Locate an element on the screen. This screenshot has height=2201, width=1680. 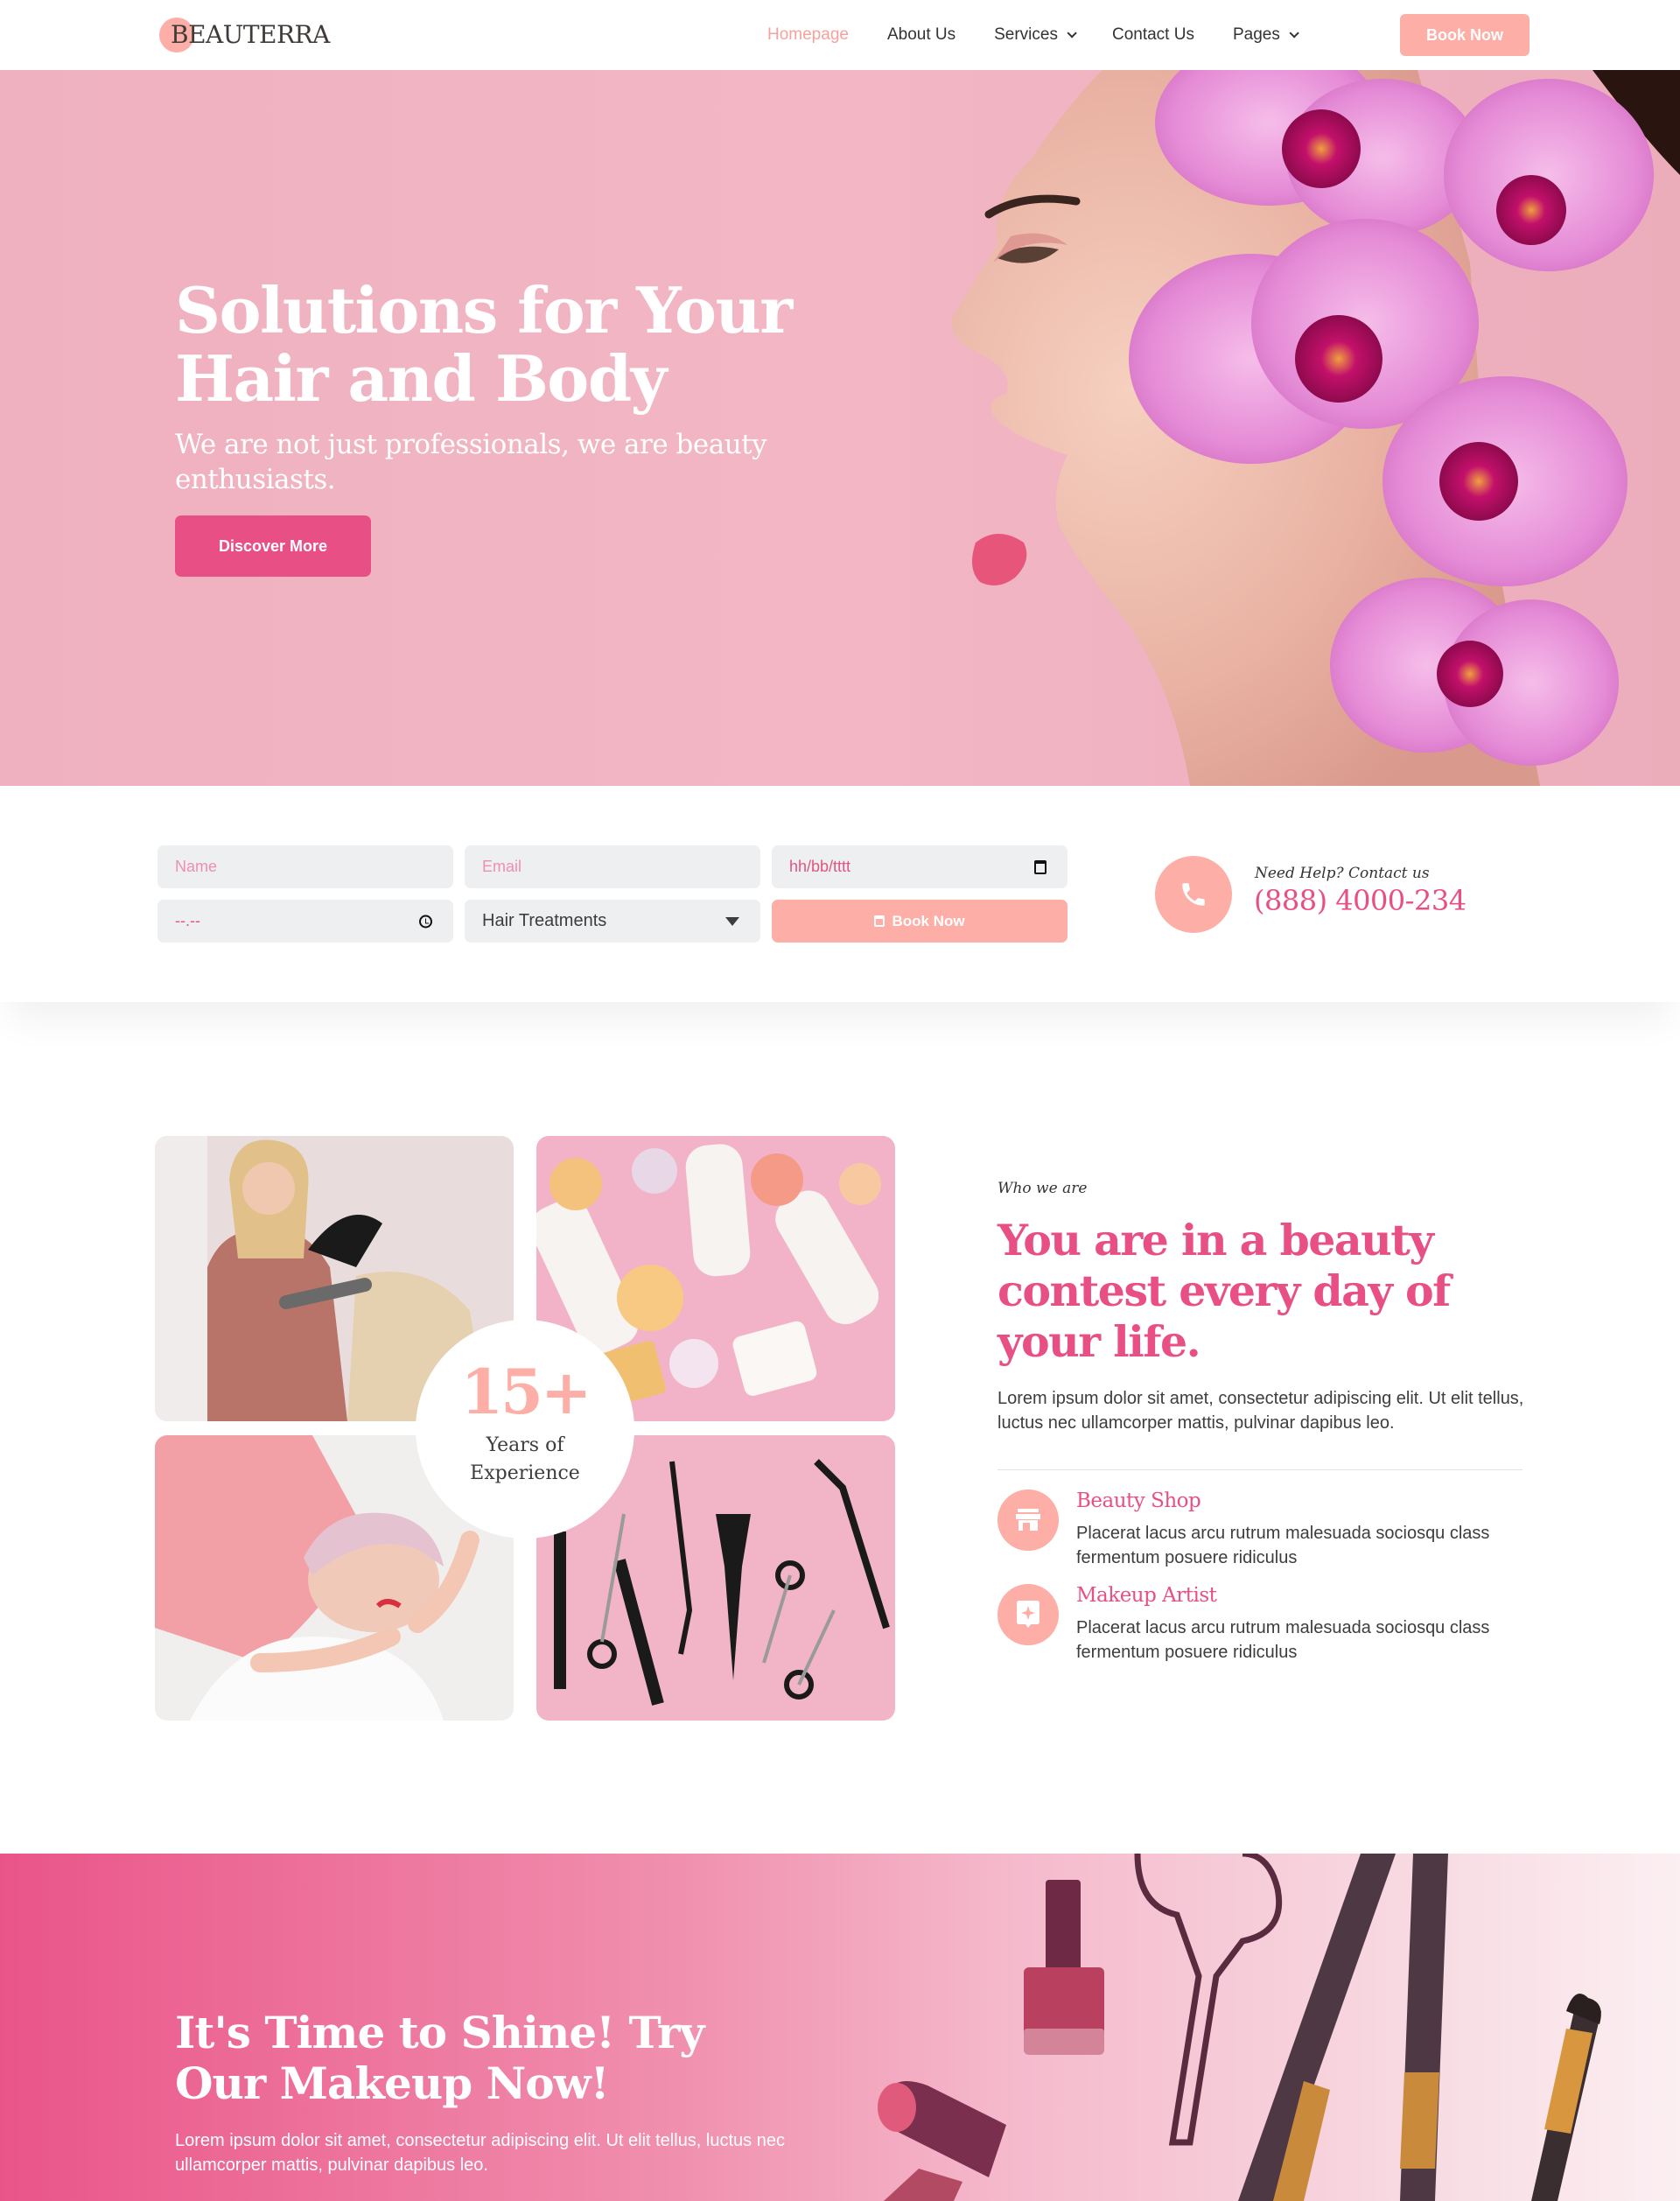
phone-icon-circle is located at coordinates (1193, 894).